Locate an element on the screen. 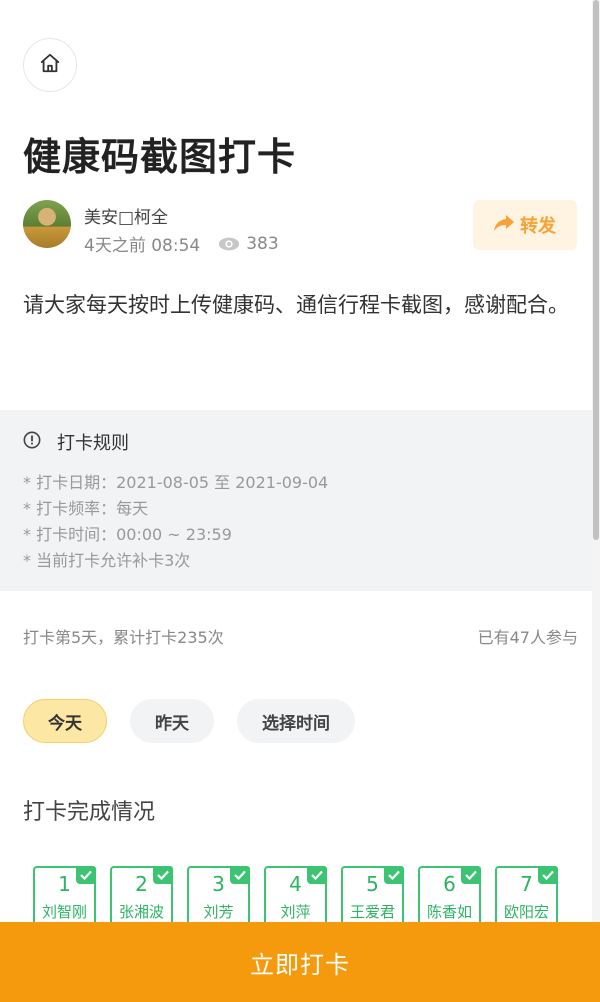 The height and width of the screenshot is (1002, 600). author-name: 美安□柯全 is located at coordinates (126, 215).